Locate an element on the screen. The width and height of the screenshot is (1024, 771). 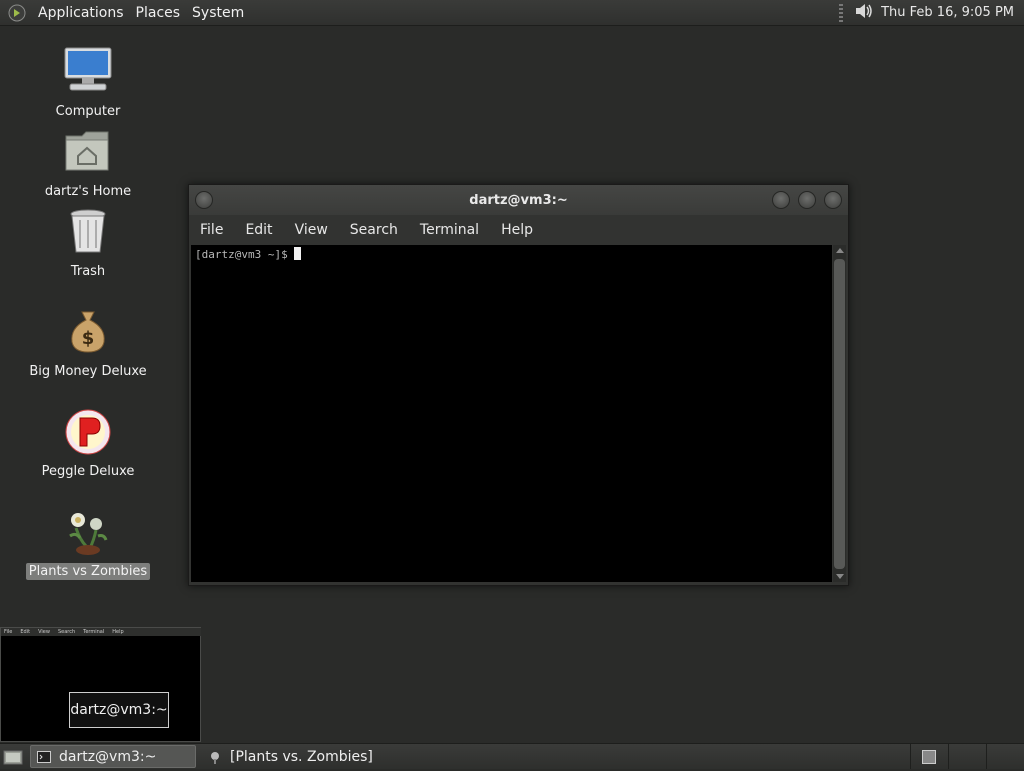
volume-icon is located at coordinates (864, 13).